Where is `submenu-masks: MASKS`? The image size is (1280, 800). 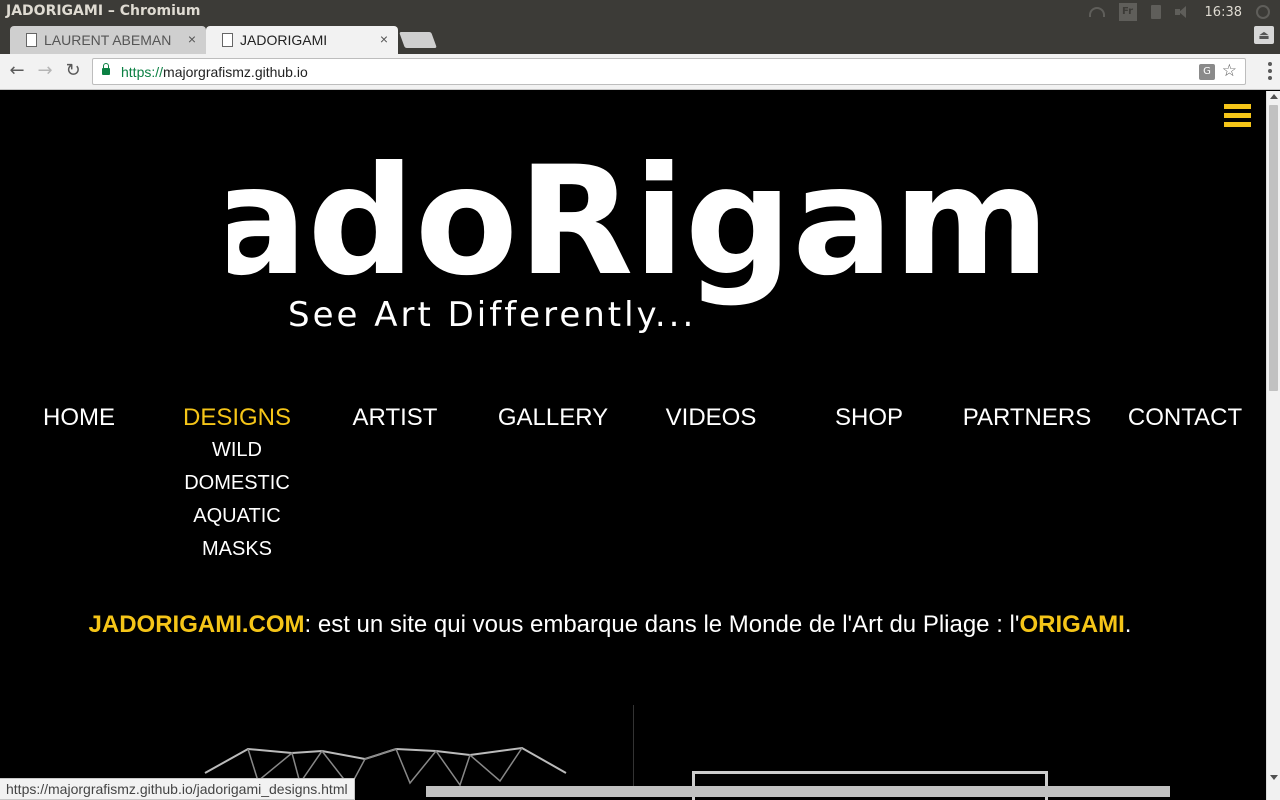
submenu-masks: MASKS is located at coordinates (237, 550).